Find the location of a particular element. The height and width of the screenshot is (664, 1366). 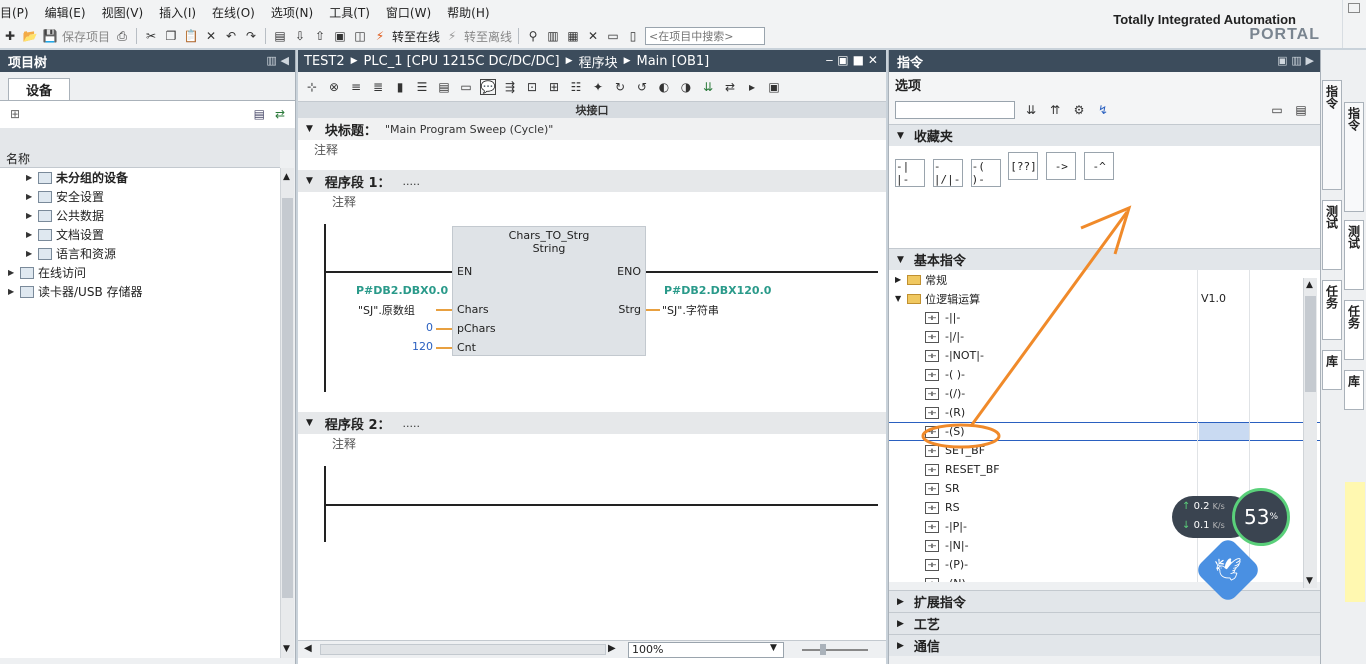

cut-icon: ✂ is located at coordinates (151, 36).